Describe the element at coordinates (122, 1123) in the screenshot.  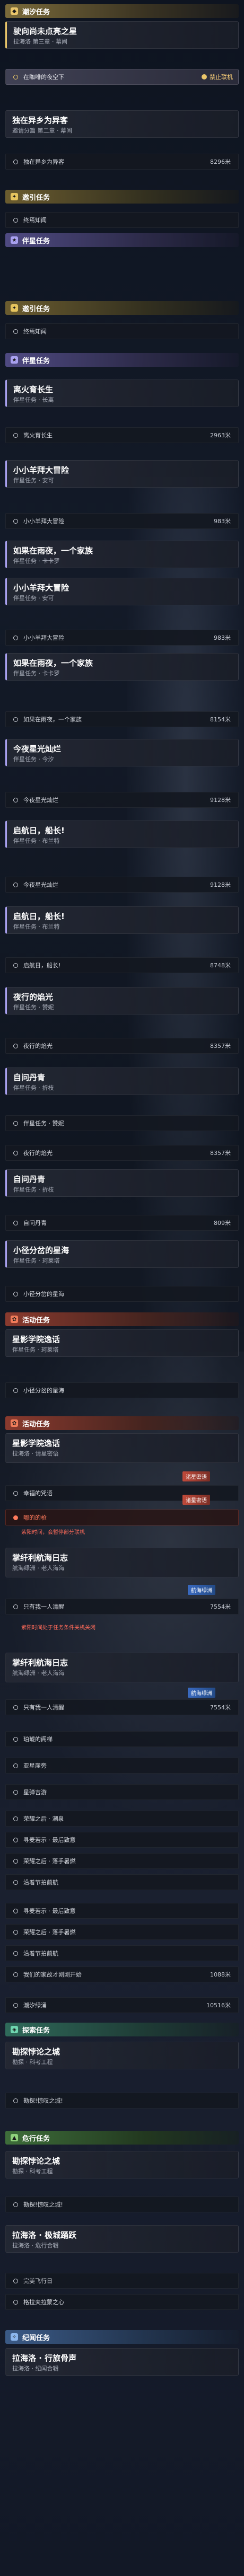
I see `objective-row: 伴星任务 · 赞妮` at that location.